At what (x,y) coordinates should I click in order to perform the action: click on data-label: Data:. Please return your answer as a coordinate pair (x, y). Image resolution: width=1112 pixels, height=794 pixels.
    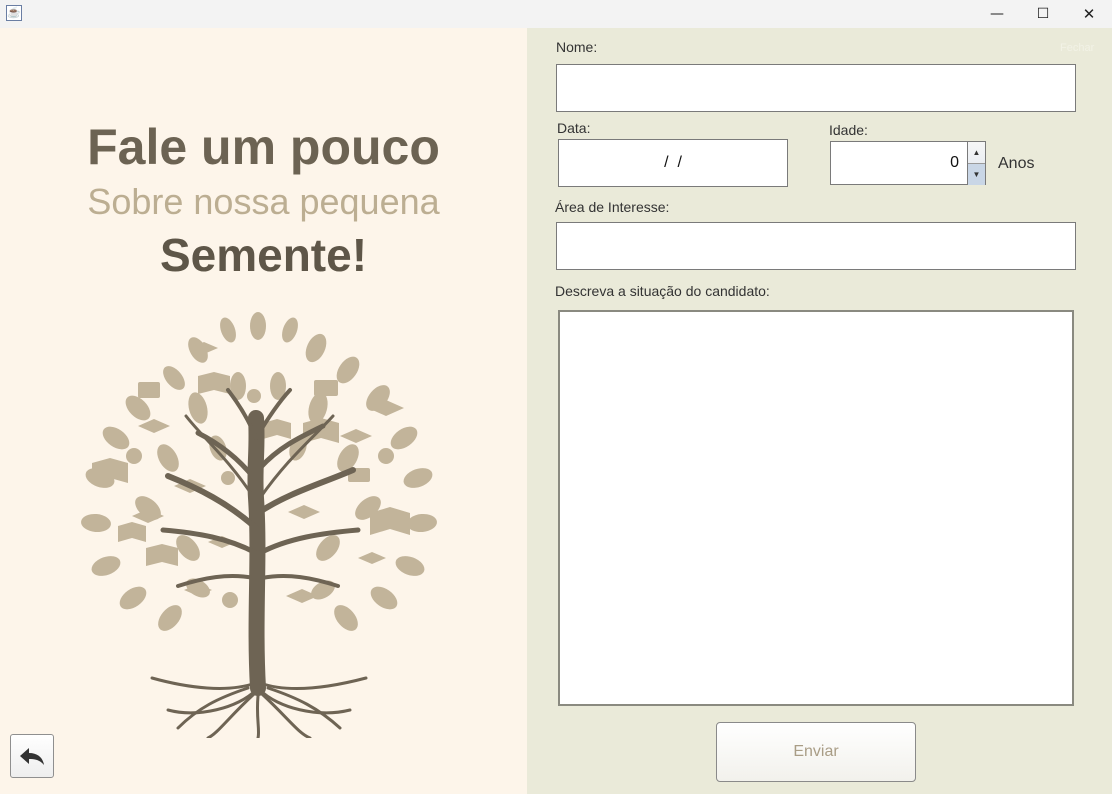
    Looking at the image, I should click on (574, 128).